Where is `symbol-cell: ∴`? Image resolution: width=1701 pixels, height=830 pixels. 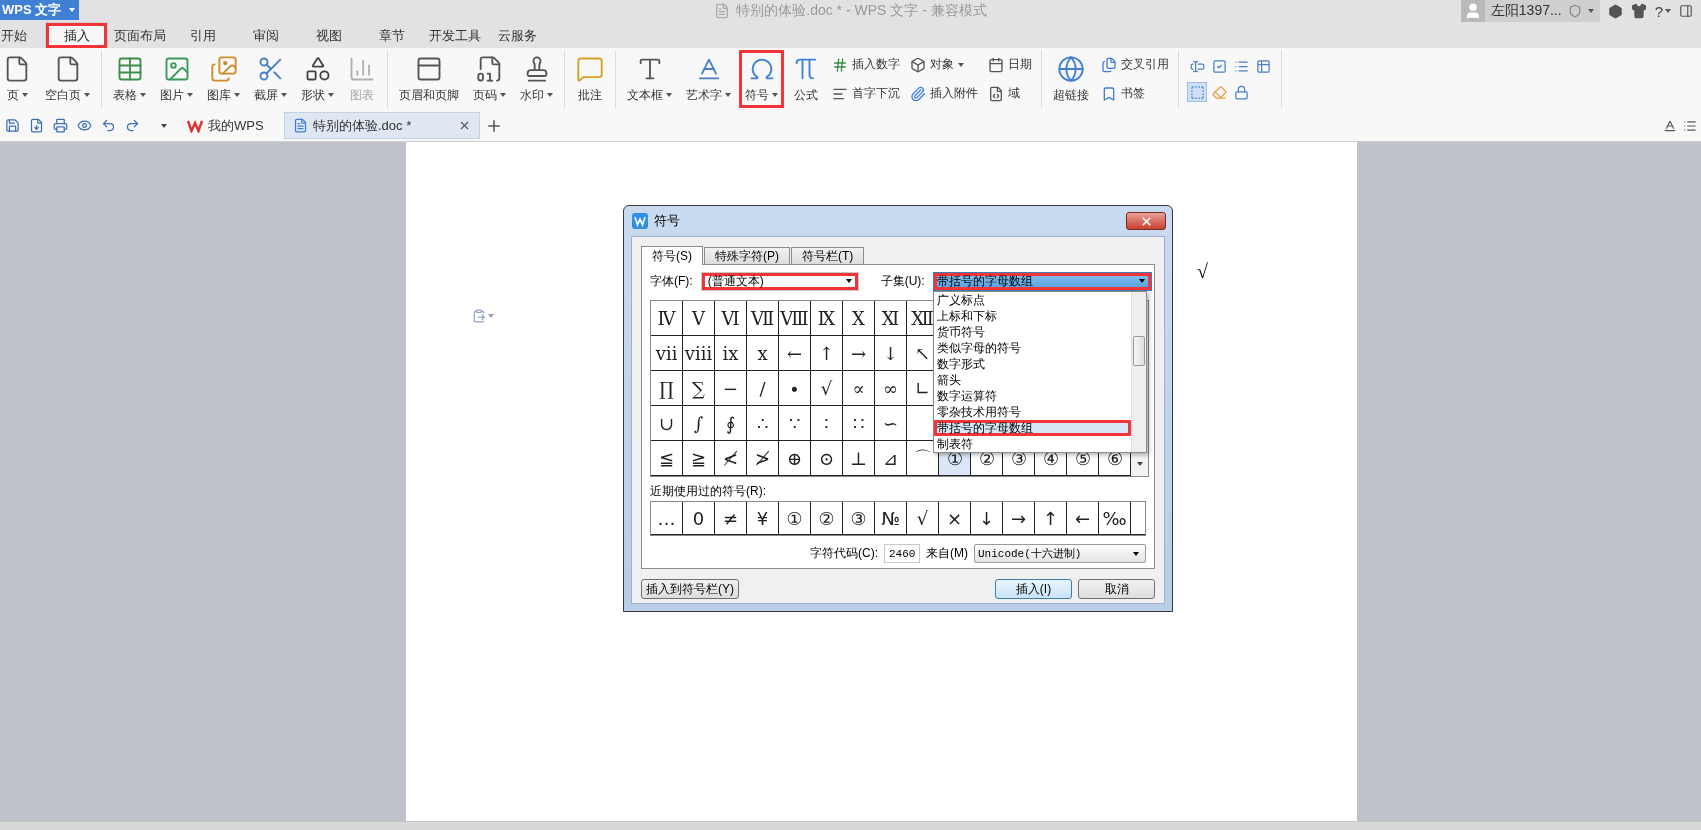 symbol-cell: ∴ is located at coordinates (763, 423).